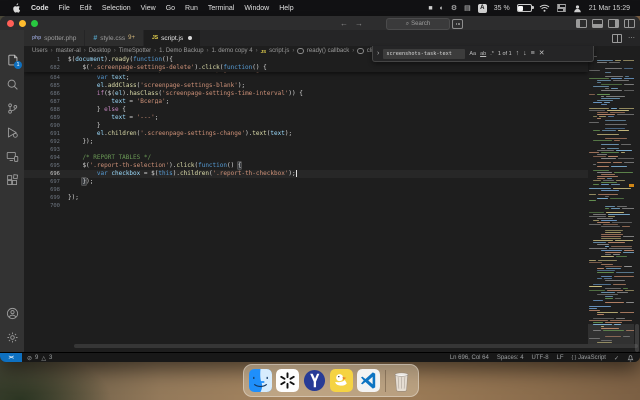 The height and width of the screenshot is (400, 640). I want to click on code-line-694: 694 /* REPORT TABLES */, so click(306, 158).